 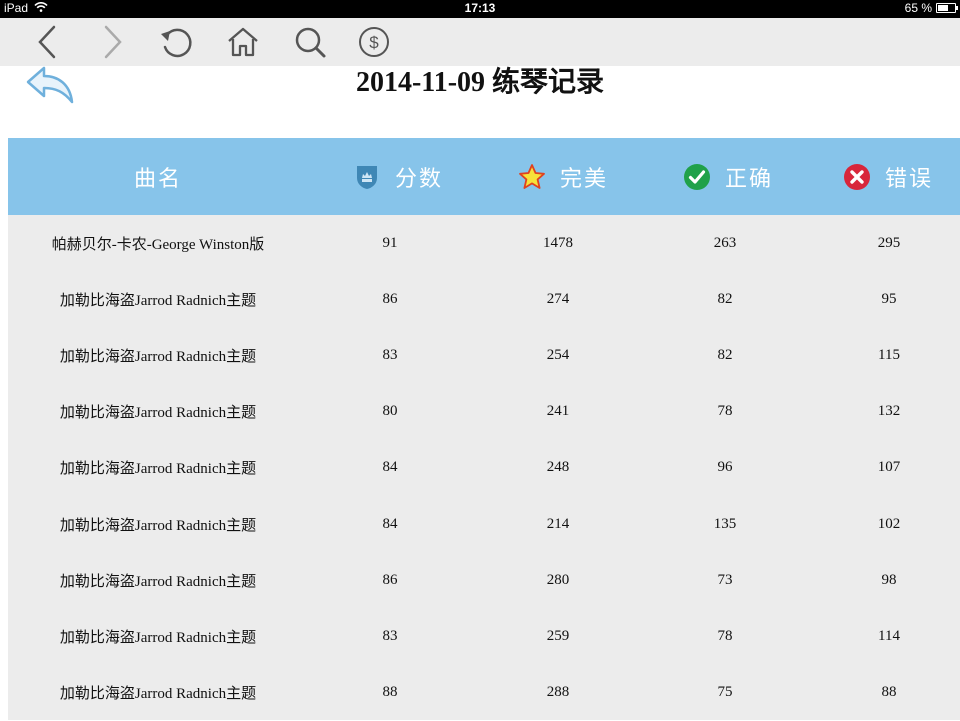 I want to click on status-bar: iPad 17:13 65 %, so click(x=480, y=9).